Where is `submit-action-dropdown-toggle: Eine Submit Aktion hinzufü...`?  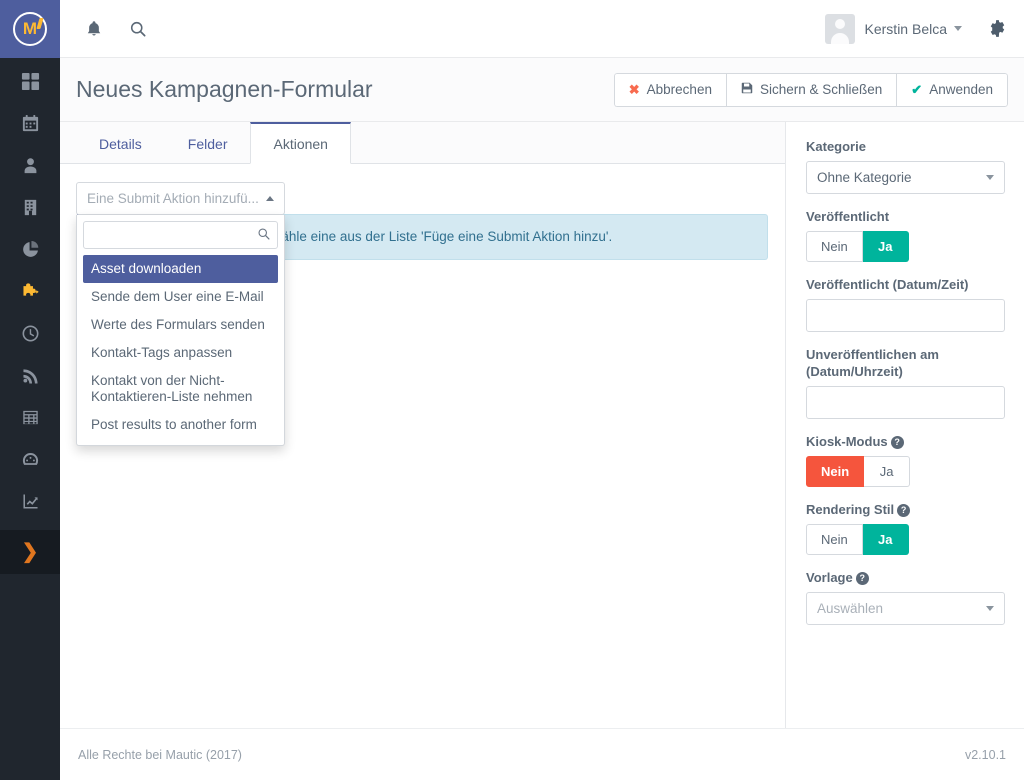 submit-action-dropdown-toggle: Eine Submit Aktion hinzufü... is located at coordinates (180, 198).